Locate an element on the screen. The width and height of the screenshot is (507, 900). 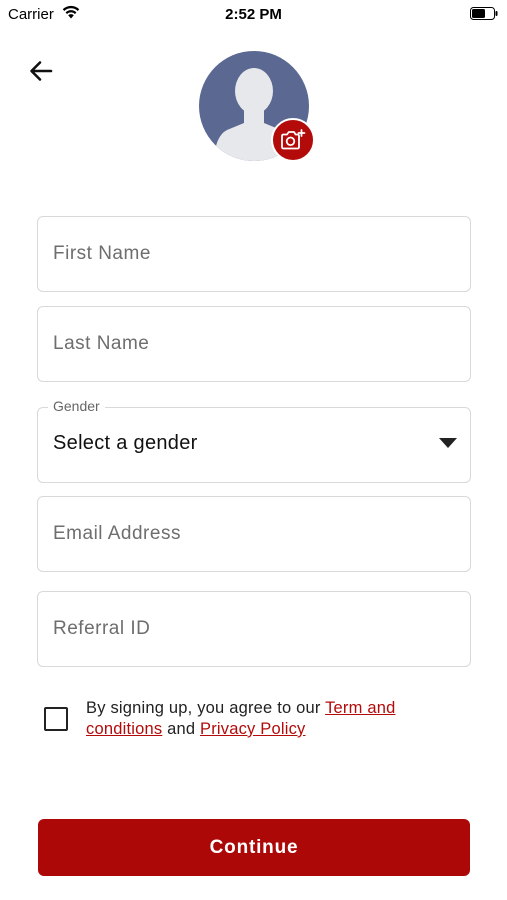
gender-selected-value: Select a gender is located at coordinates (125, 443).